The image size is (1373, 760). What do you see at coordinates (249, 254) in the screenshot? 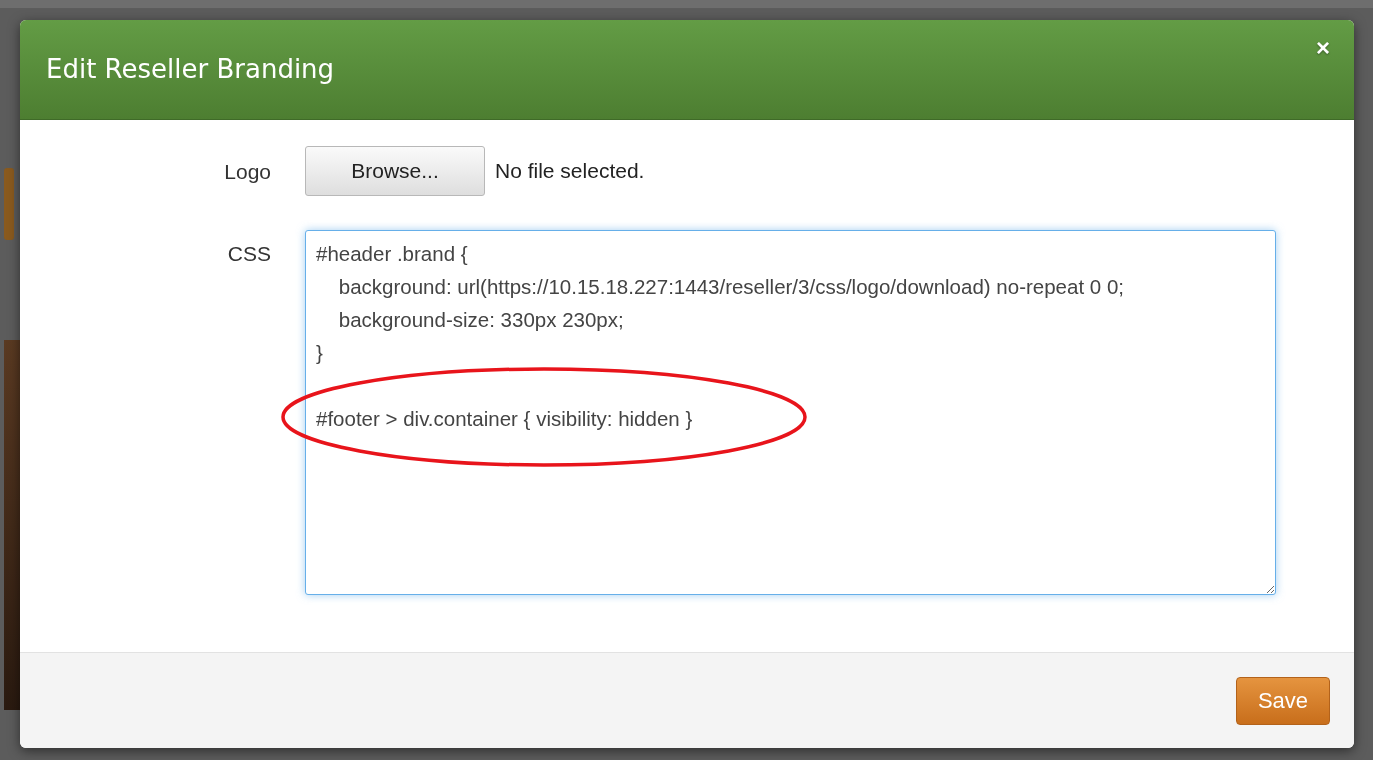
I see `field-label: CSS` at bounding box center [249, 254].